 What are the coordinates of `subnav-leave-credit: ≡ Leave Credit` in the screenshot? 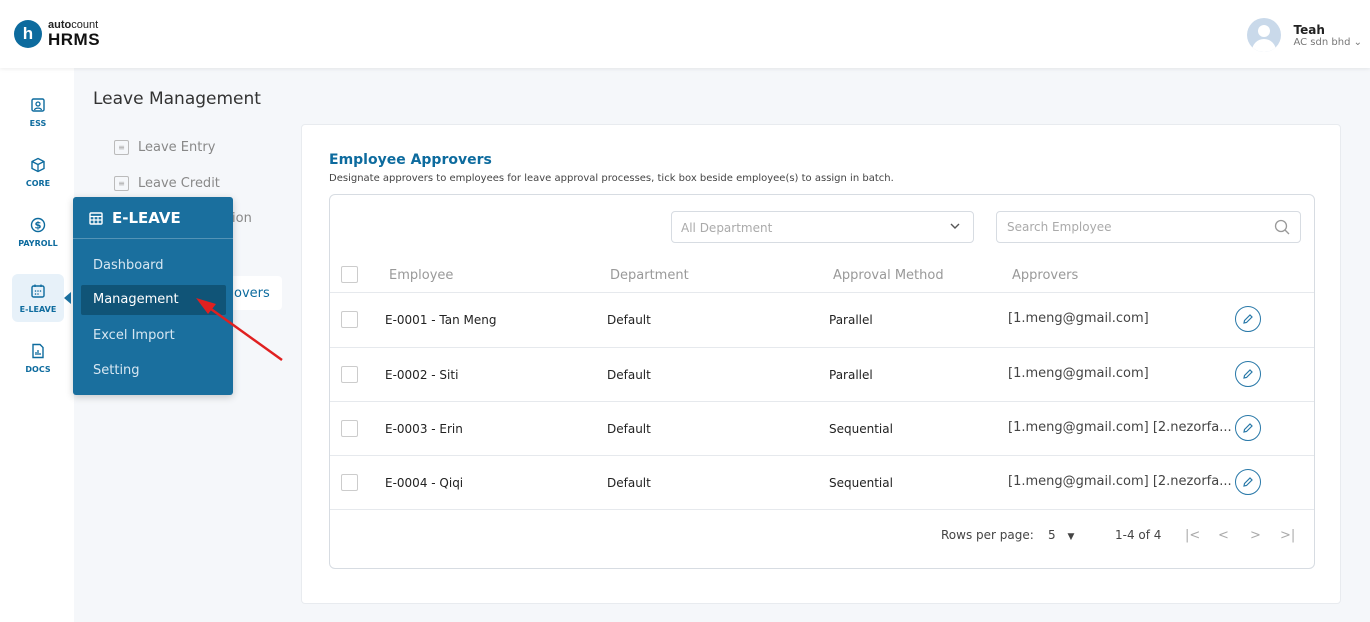 It's located at (167, 183).